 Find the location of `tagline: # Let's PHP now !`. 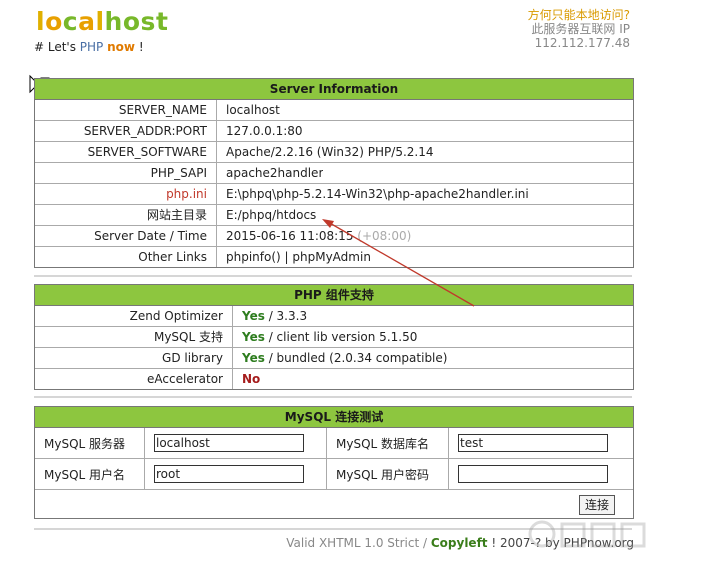

tagline: # Let's PHP now ! is located at coordinates (89, 47).